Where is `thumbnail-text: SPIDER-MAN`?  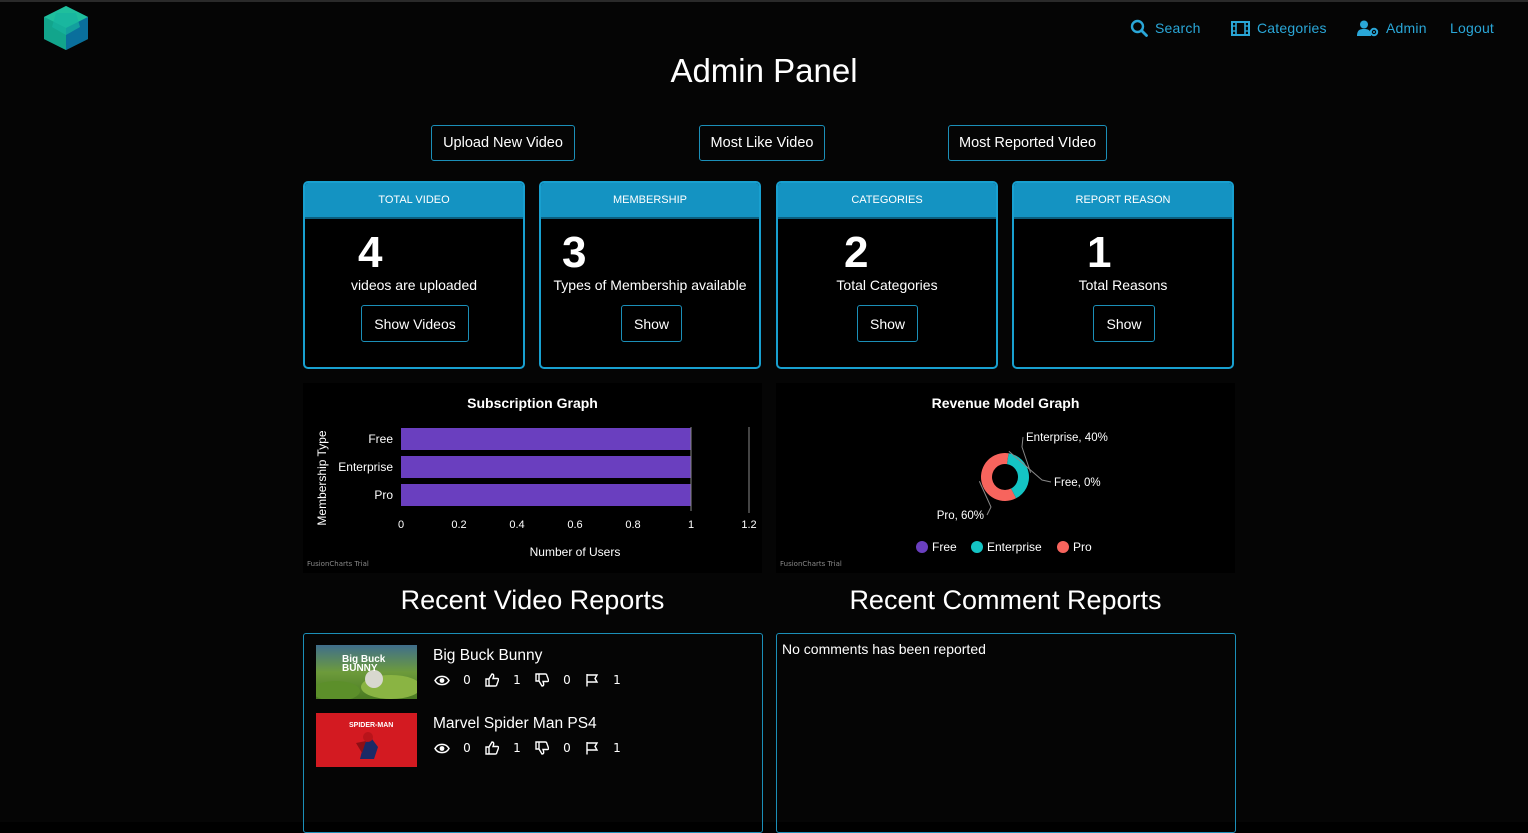 thumbnail-text: SPIDER-MAN is located at coordinates (371, 725).